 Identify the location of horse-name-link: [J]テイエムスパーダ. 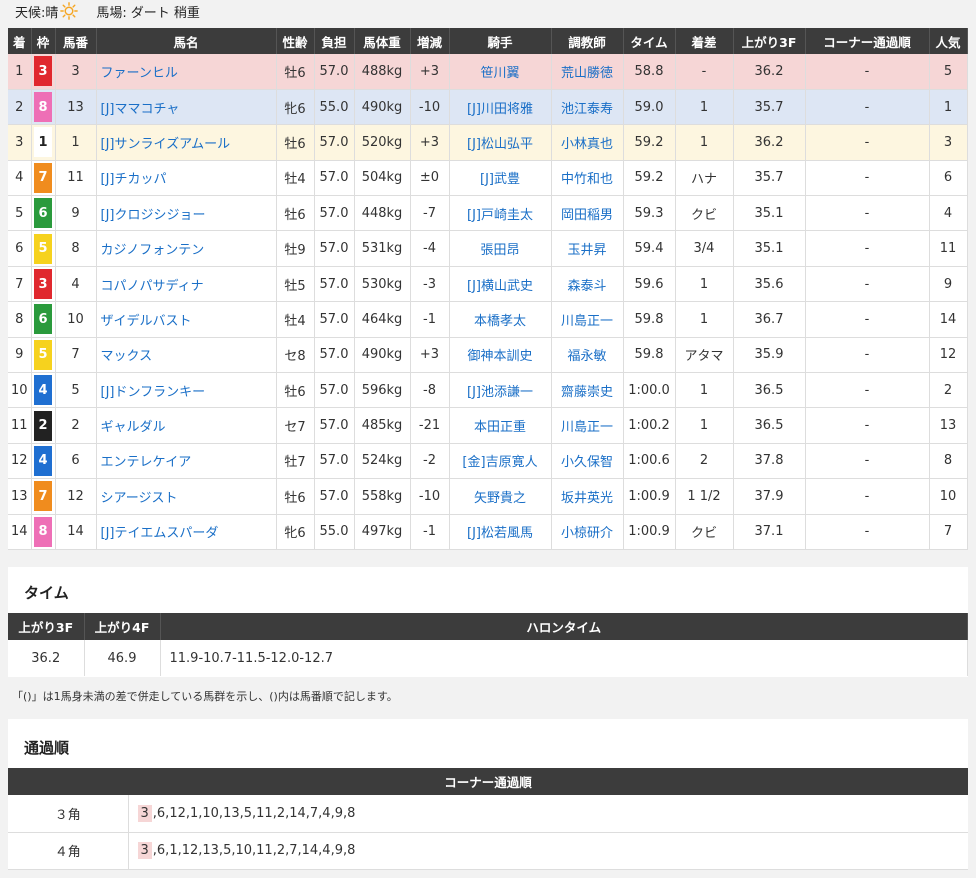
(160, 533).